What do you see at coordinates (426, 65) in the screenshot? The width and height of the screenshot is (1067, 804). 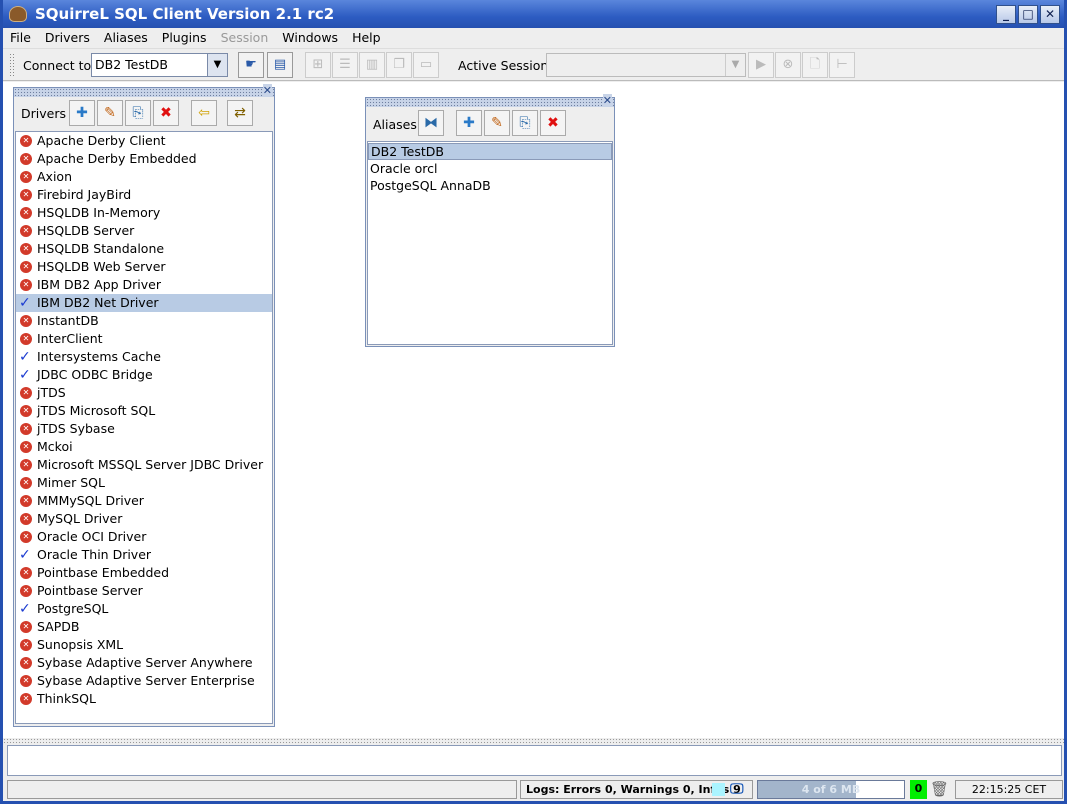 I see `maximize-all-button: ▭` at bounding box center [426, 65].